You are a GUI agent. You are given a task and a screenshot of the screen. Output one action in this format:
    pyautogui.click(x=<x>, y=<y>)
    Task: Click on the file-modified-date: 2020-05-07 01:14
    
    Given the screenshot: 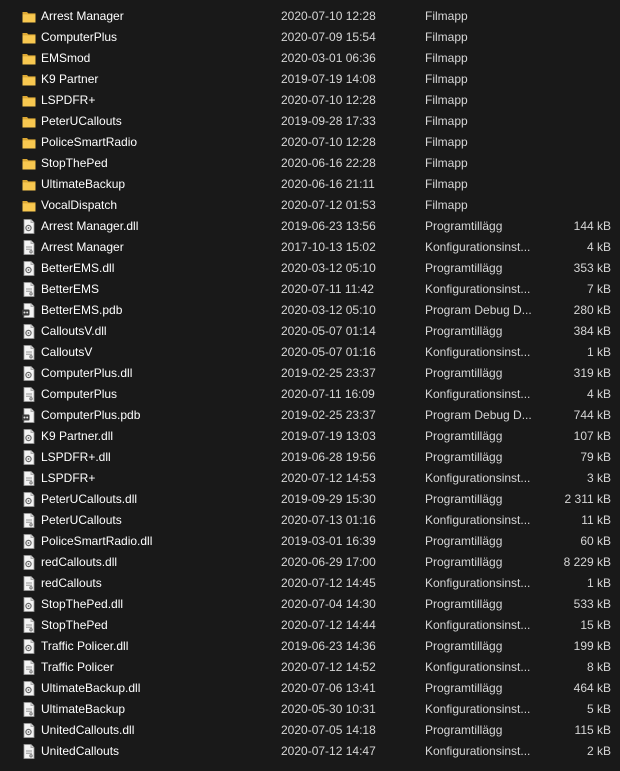 What is the action you would take?
    pyautogui.click(x=328, y=331)
    